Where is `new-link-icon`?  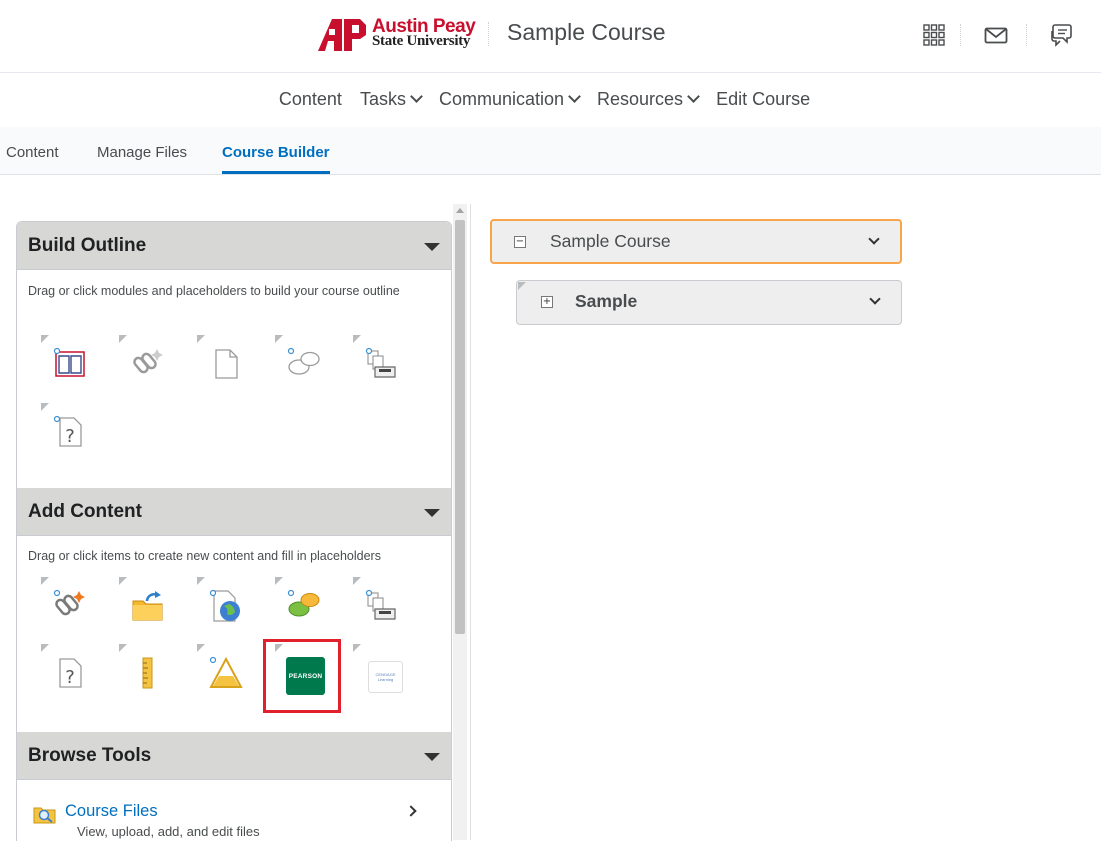
new-link-icon is located at coordinates (69, 602).